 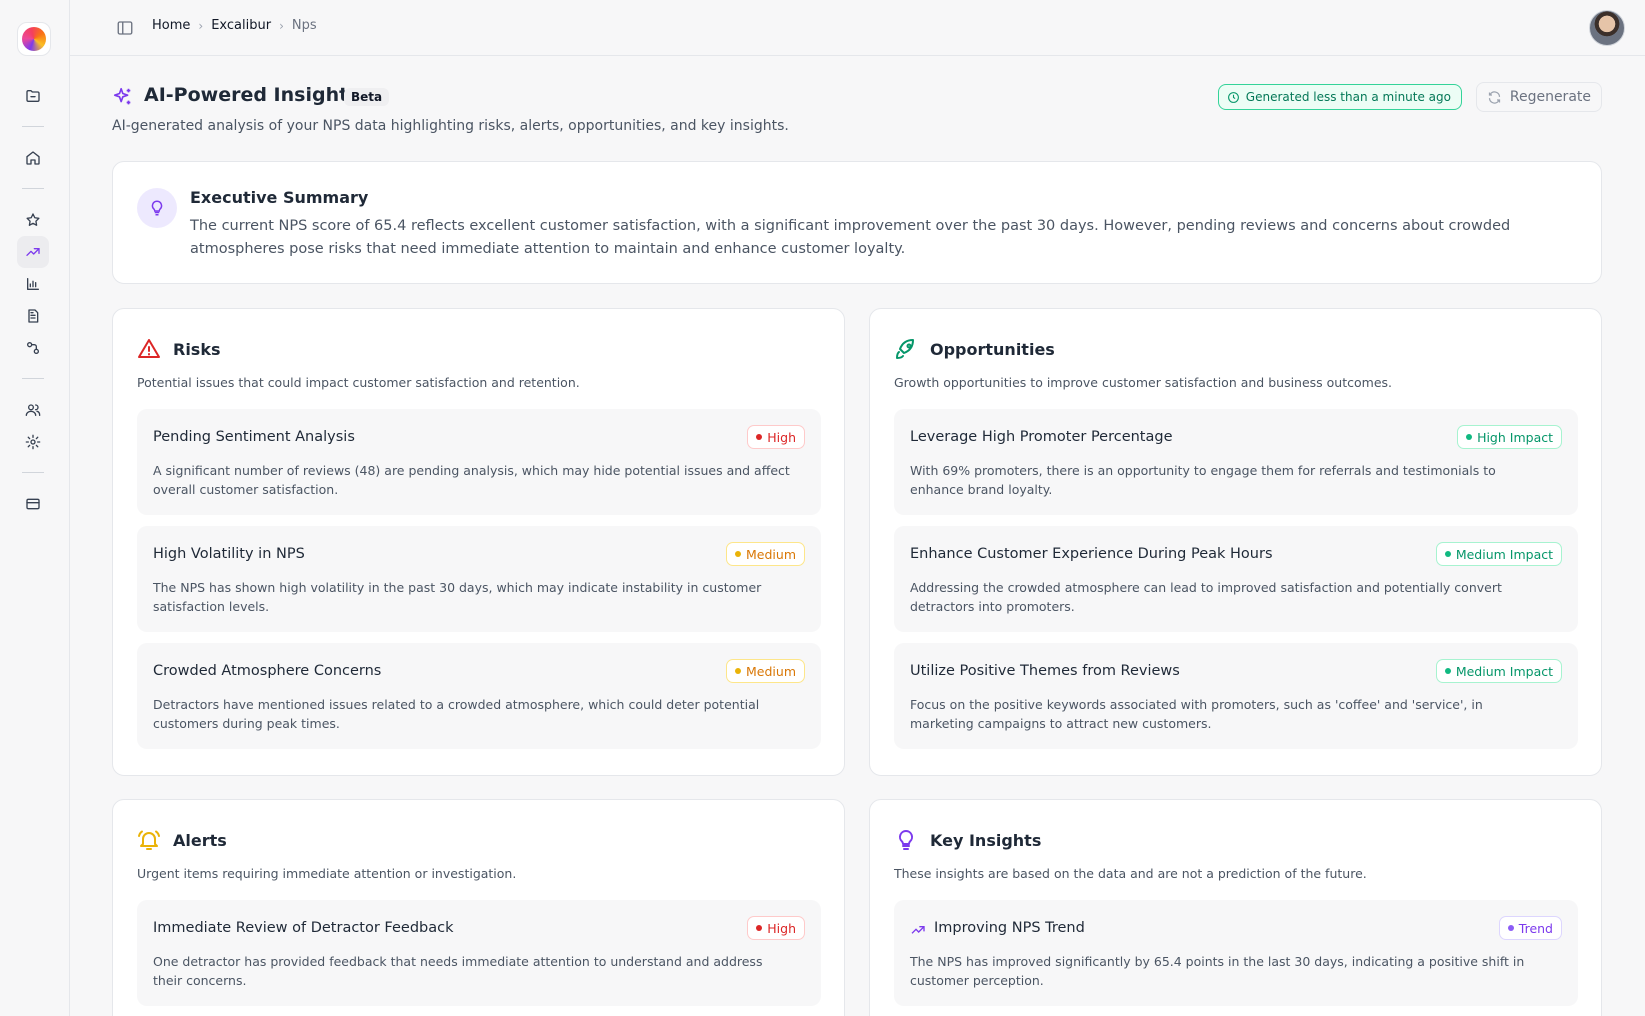 I want to click on risk-item-title: Pending Sentiment Analysis, so click(x=254, y=437).